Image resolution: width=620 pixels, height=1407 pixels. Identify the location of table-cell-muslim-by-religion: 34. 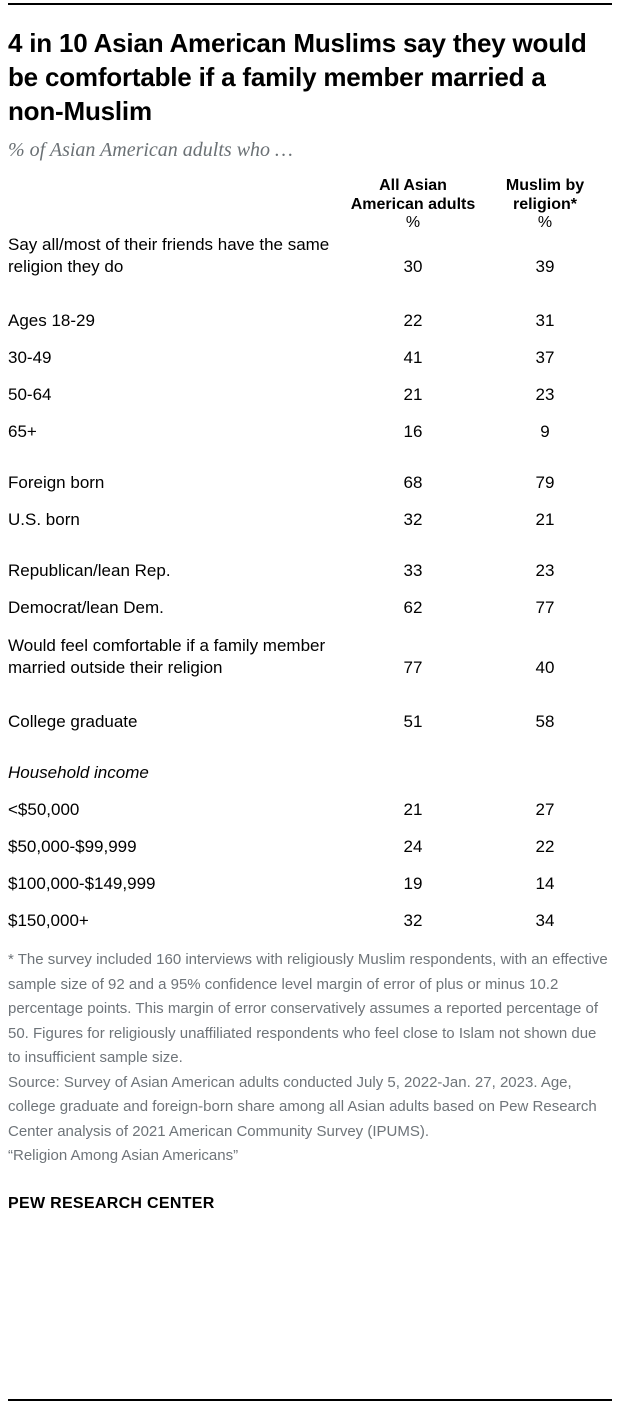
(545, 920).